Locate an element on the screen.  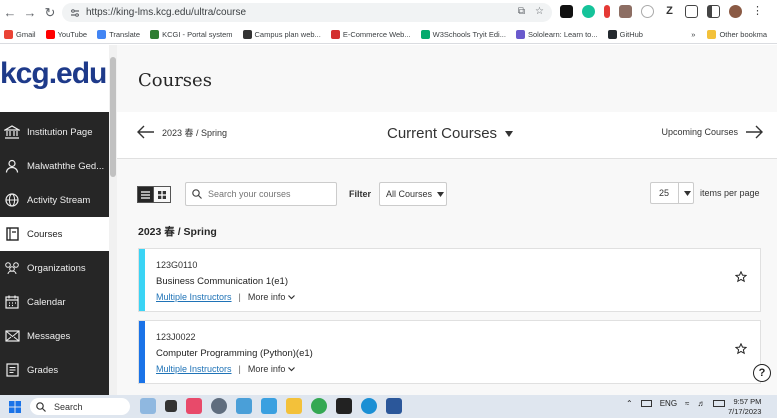
previous-term-button: 2023 春 / Spring is located at coordinates (182, 132).